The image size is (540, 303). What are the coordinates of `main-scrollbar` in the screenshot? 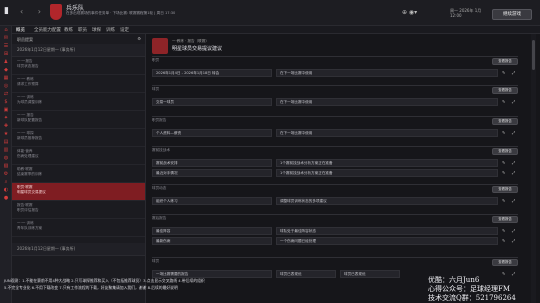 It's located at (533, 168).